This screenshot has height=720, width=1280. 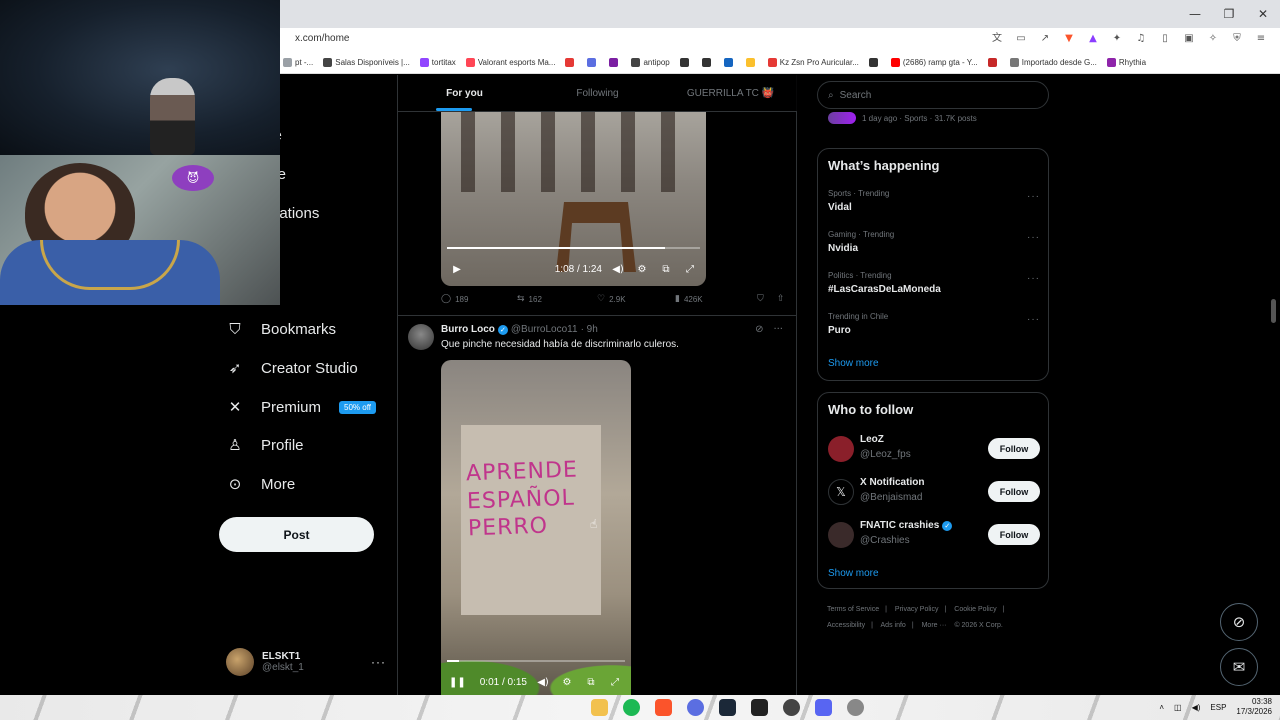 I want to click on grok-explain-icon: ⊘, so click(x=759, y=329).